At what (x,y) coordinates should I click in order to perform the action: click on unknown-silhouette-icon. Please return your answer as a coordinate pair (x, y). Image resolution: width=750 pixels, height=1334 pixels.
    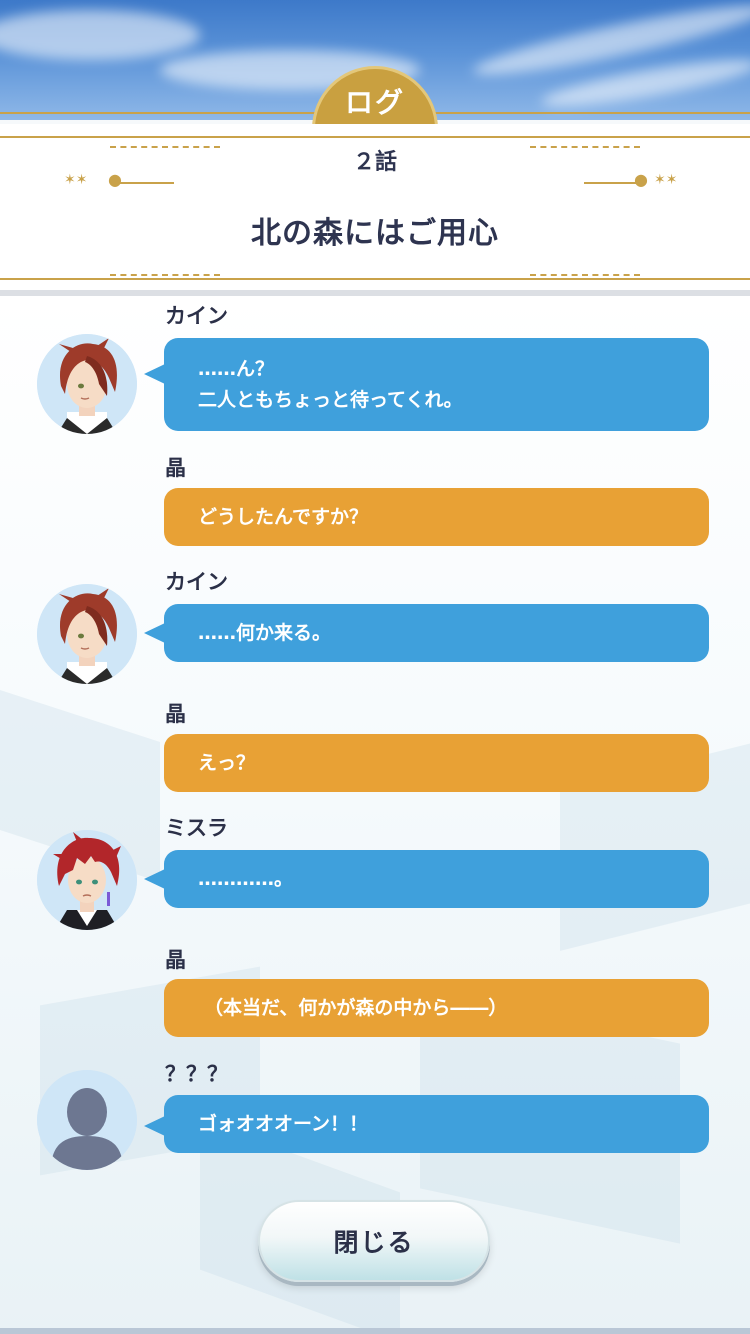
    Looking at the image, I should click on (87, 1120).